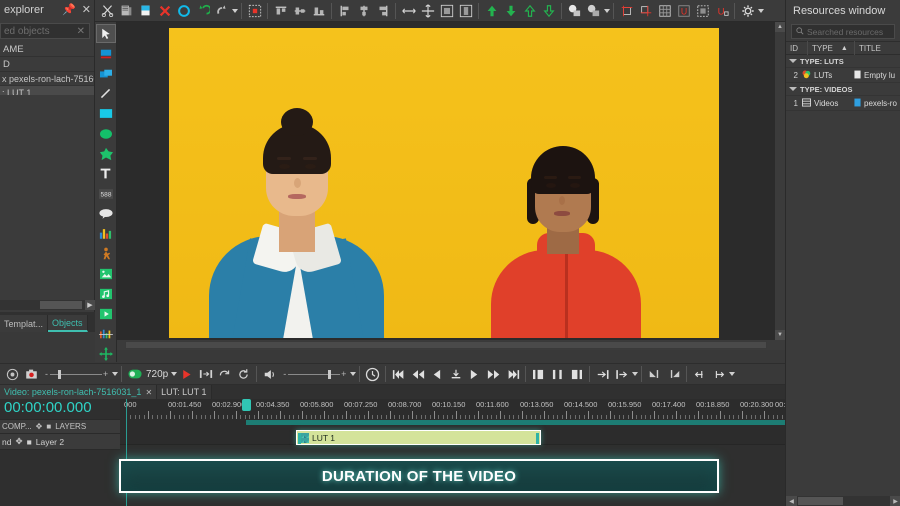  What do you see at coordinates (106, 113) in the screenshot?
I see `rectangle-tool-icon` at bounding box center [106, 113].